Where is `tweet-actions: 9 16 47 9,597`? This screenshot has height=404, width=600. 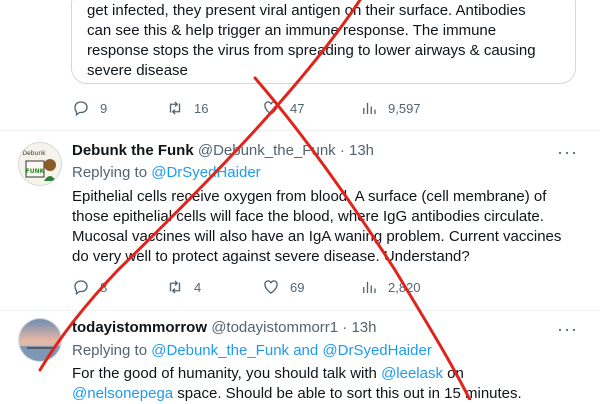
tweet-actions: 9 16 47 9,597 is located at coordinates (307, 108).